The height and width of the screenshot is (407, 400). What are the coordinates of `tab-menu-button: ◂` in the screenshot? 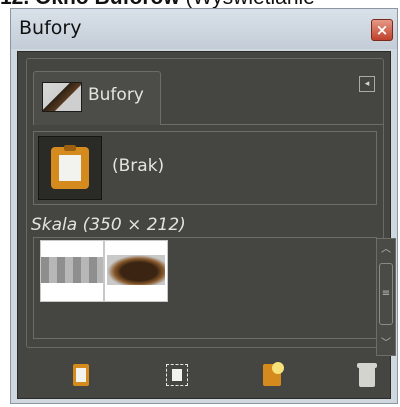 It's located at (367, 84).